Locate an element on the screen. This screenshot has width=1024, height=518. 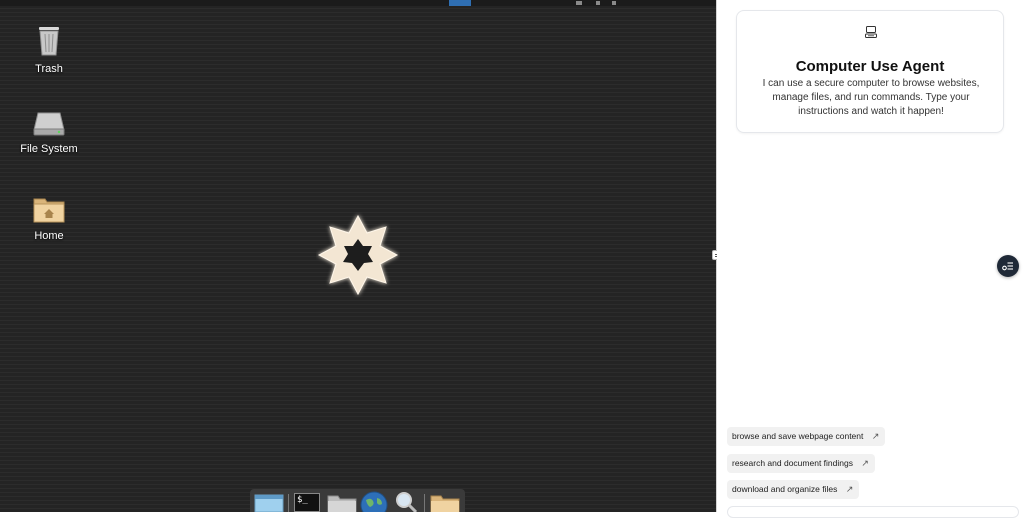
desktop-icon-home: Home is located at coordinates (49, 218).